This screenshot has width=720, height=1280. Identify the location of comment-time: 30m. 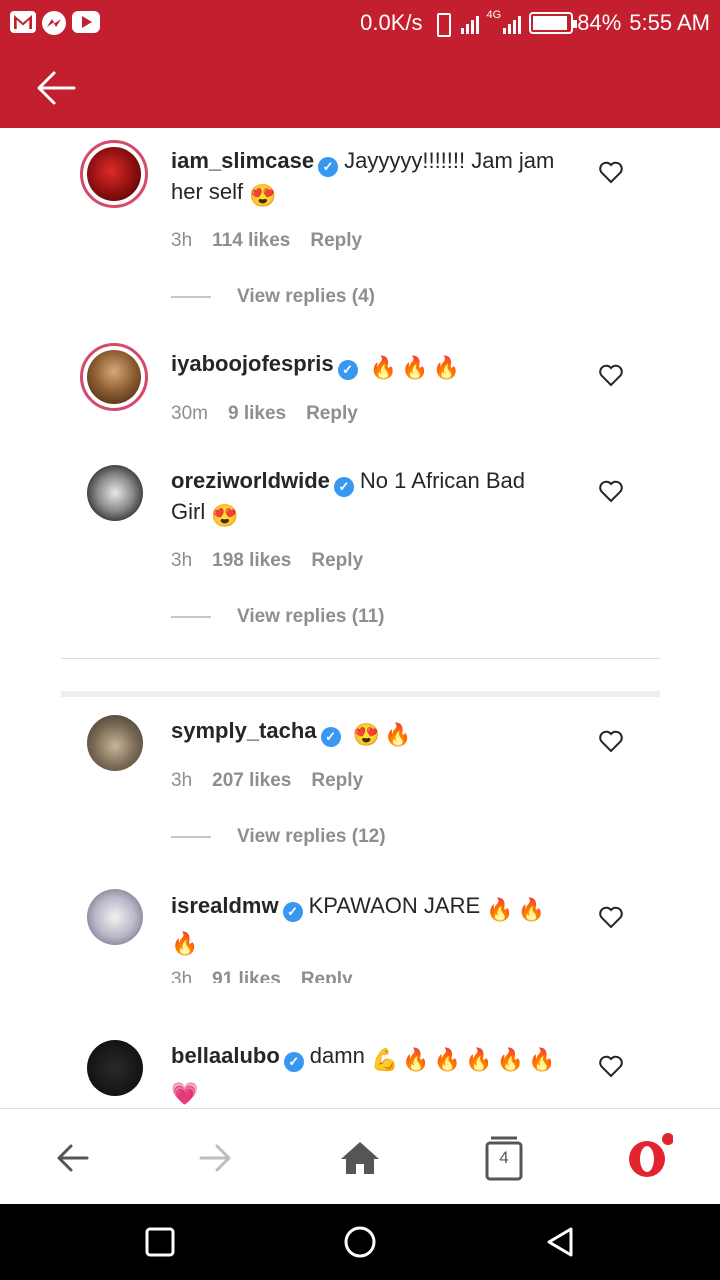
(189, 413).